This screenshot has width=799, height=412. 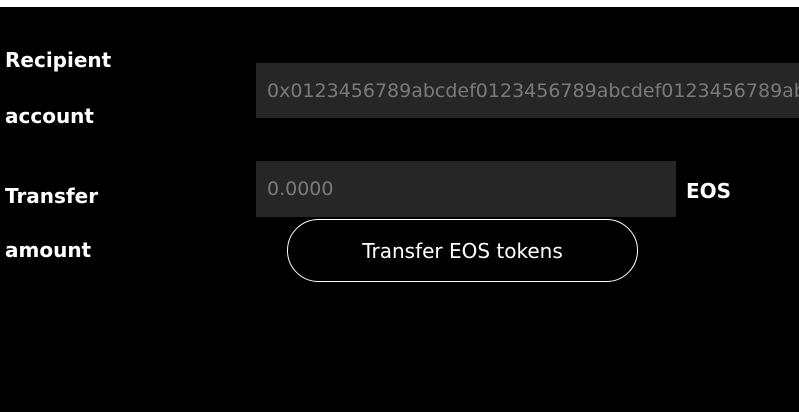 I want to click on recipient-account-field, so click(x=527, y=90).